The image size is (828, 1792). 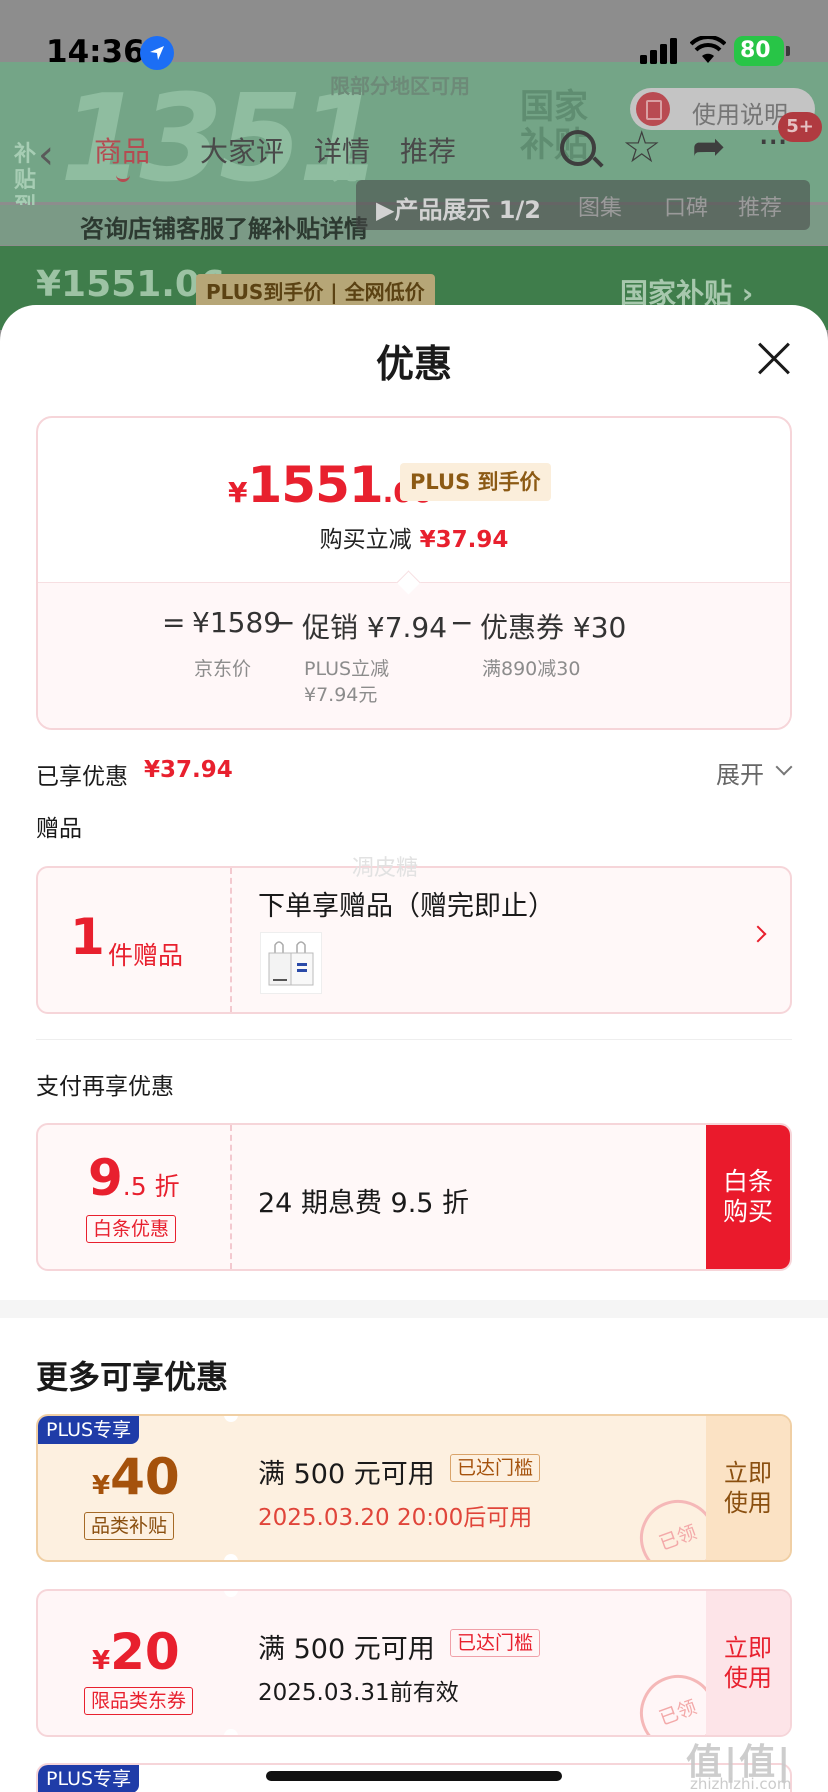 What do you see at coordinates (414, 940) in the screenshot?
I see `gift-card: 1 件赠品 下单享赠品（赠完即止）` at bounding box center [414, 940].